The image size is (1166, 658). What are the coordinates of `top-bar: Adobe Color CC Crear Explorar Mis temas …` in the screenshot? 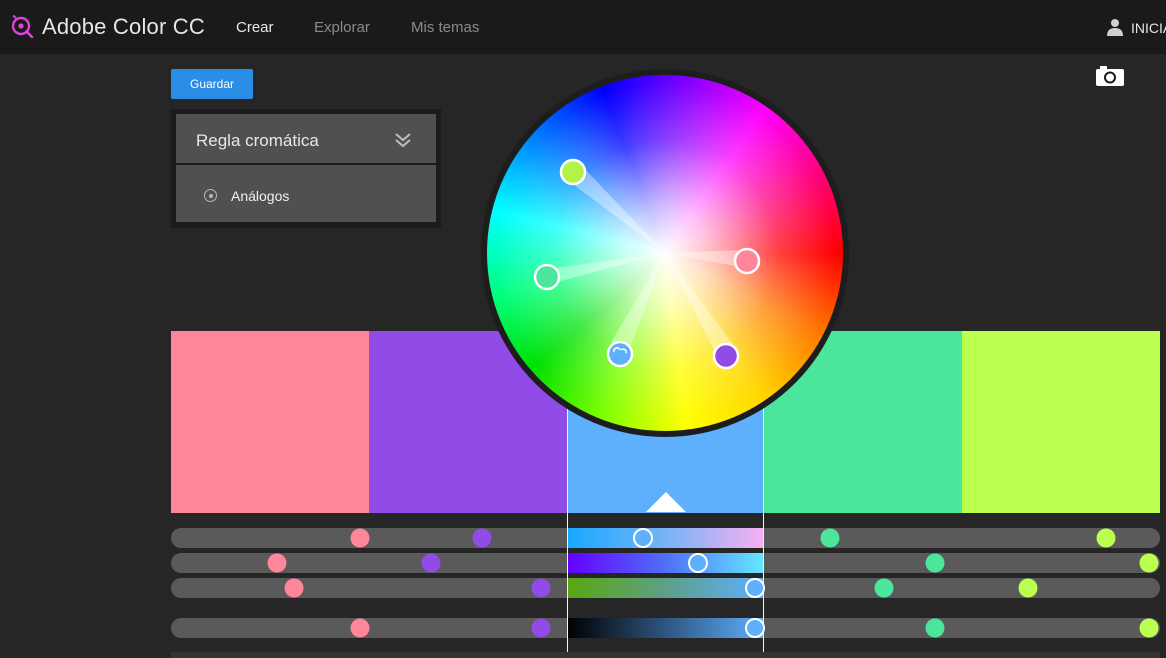 It's located at (583, 27).